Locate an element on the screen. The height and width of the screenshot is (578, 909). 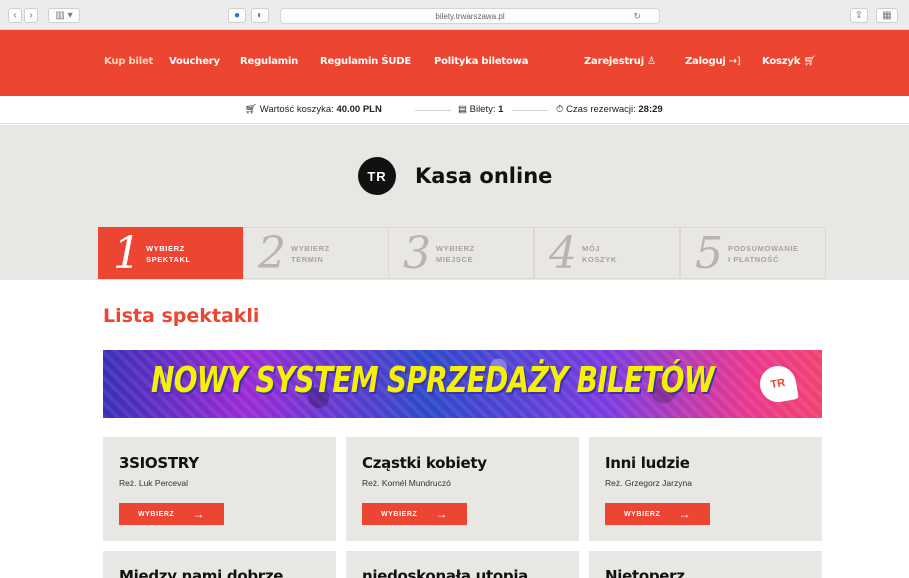
spectacle-title: Nietoperz is located at coordinates (645, 572).